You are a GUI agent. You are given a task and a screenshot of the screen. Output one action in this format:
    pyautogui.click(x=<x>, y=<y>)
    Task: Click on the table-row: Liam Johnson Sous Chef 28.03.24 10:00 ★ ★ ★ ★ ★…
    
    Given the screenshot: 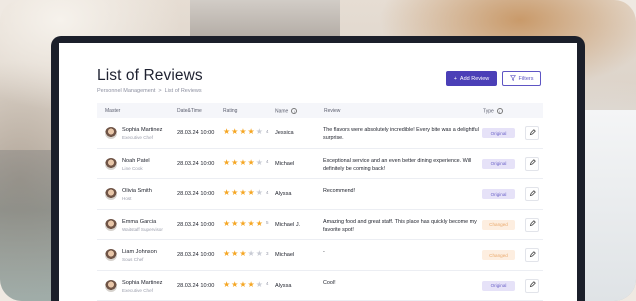 What is the action you would take?
    pyautogui.click(x=320, y=255)
    